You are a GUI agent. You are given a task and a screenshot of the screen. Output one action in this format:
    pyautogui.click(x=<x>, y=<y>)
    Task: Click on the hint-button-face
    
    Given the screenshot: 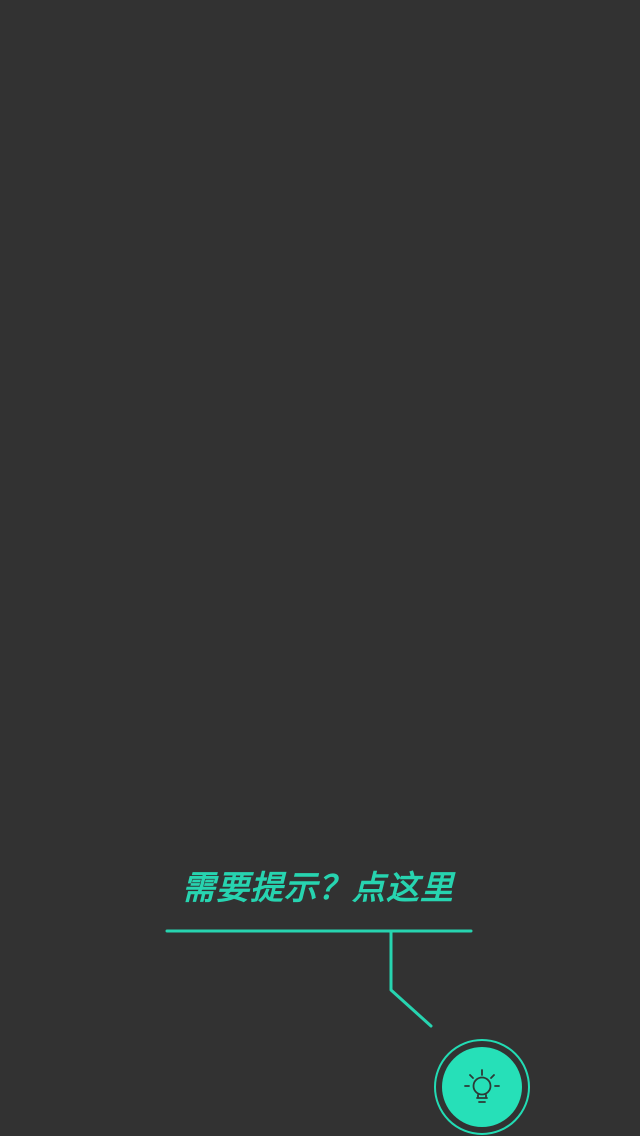 What is the action you would take?
    pyautogui.click(x=482, y=1087)
    